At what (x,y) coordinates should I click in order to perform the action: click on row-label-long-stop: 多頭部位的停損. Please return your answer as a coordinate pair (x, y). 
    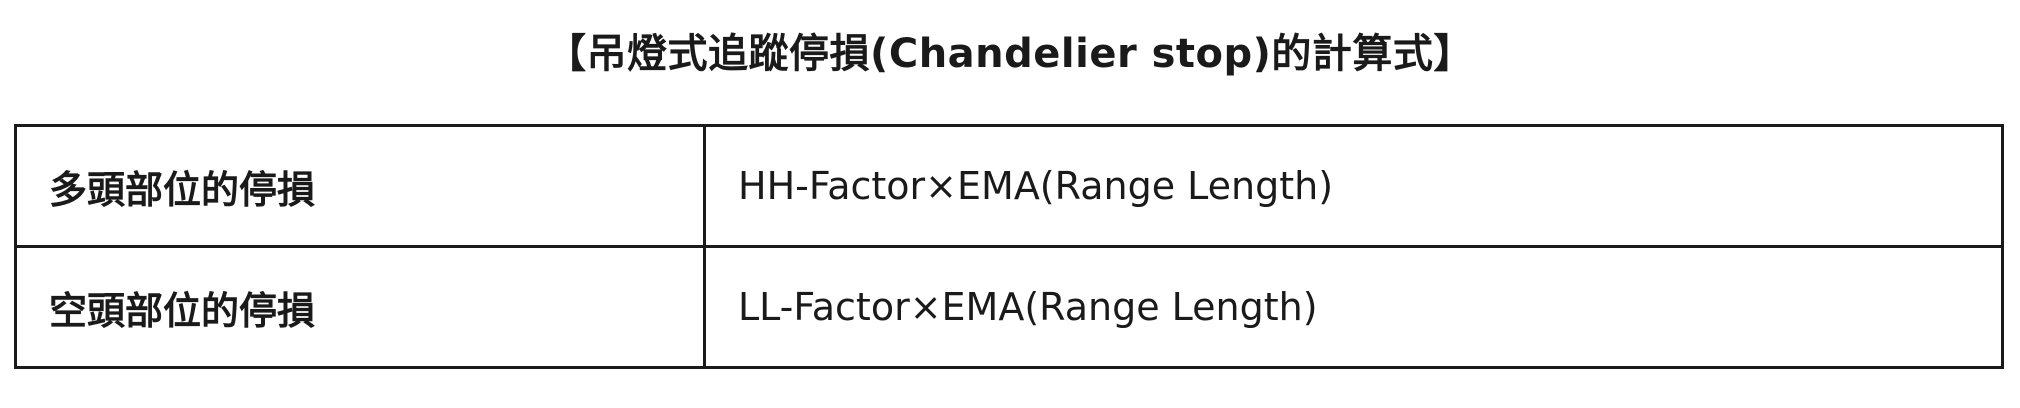
    Looking at the image, I should click on (360, 186).